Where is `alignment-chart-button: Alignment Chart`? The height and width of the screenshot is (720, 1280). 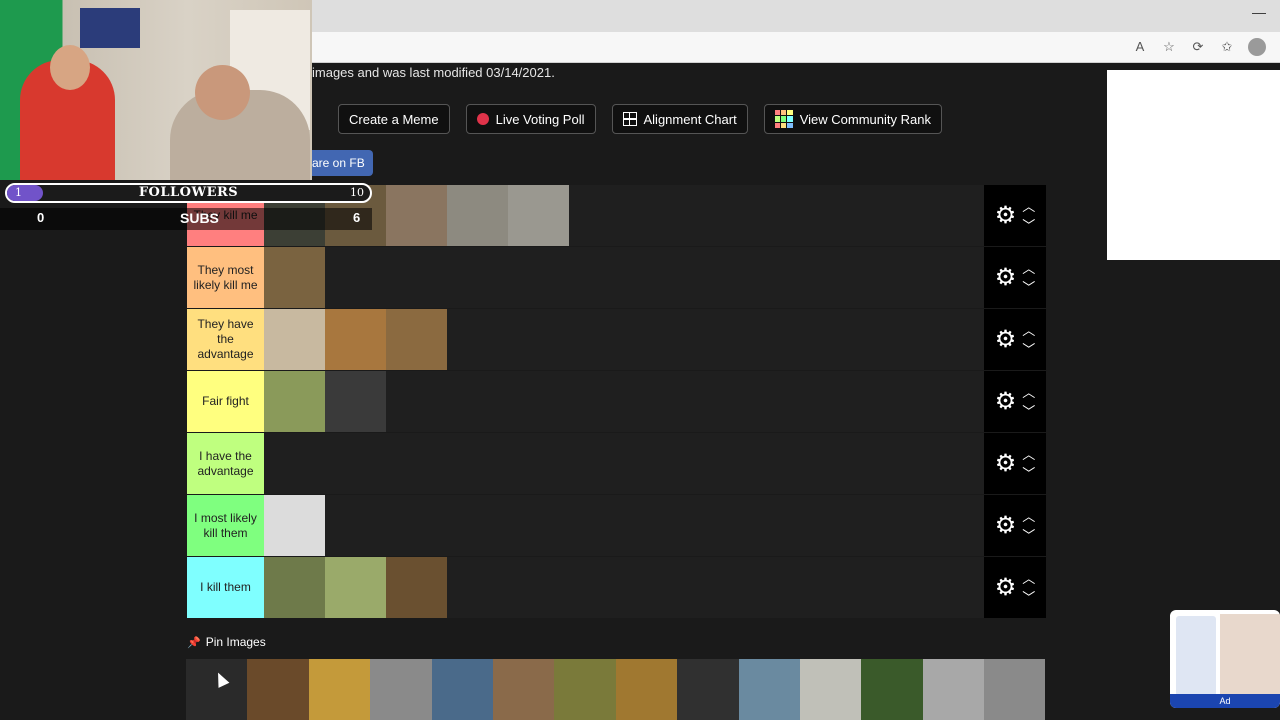 alignment-chart-button: Alignment Chart is located at coordinates (679, 119).